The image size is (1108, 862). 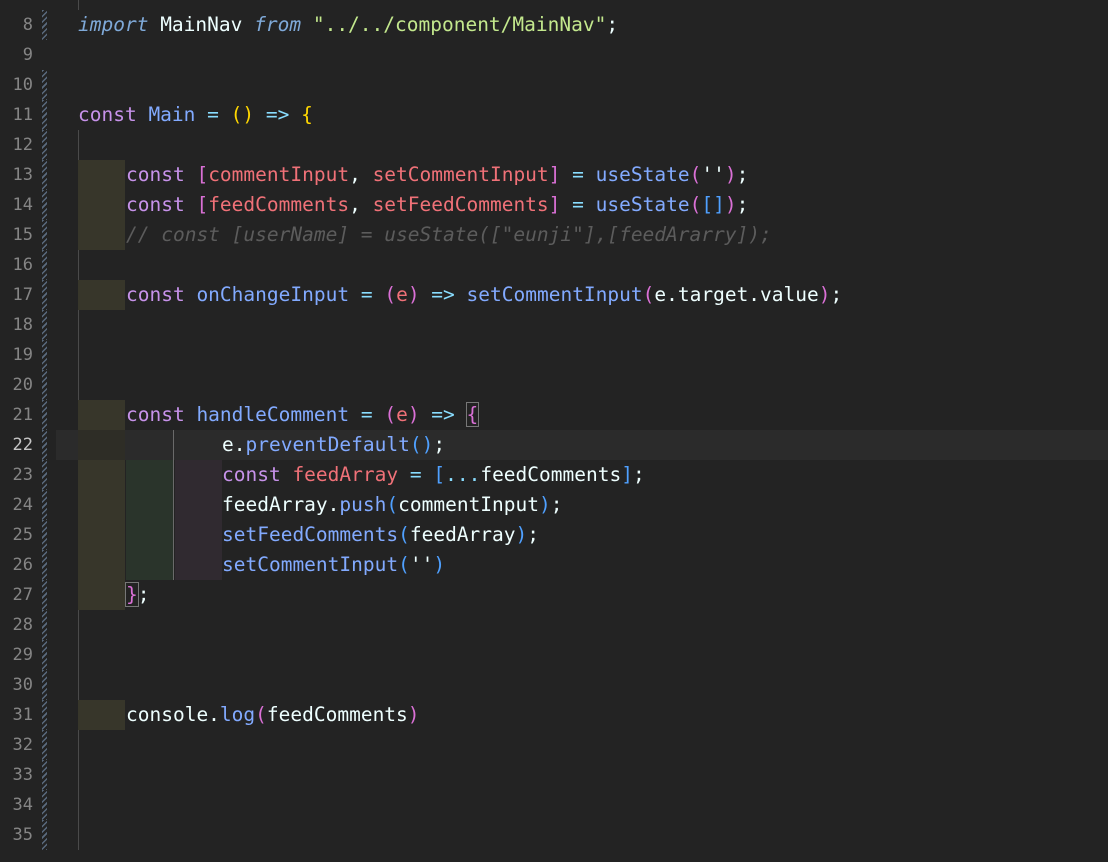 I want to click on line-number: 23, so click(x=22, y=475).